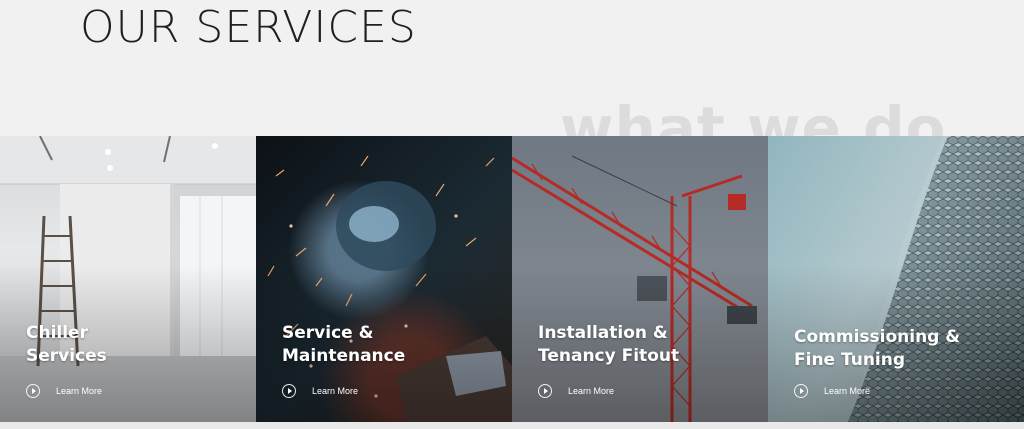  Describe the element at coordinates (512, 425) in the screenshot. I see `section-bottom-divider` at that location.